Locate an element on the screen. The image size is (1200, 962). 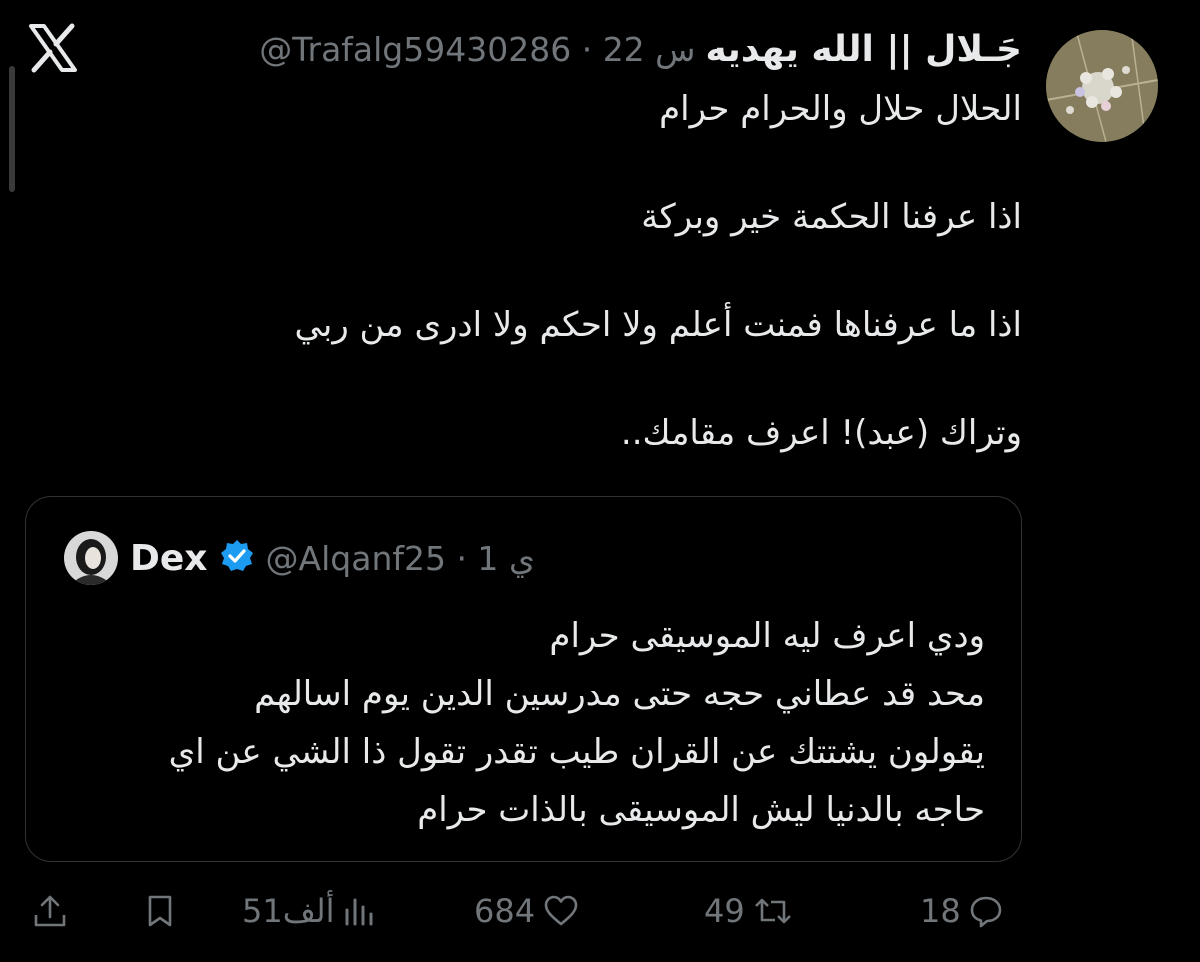
action-bar: 18 49 684 51ألف is located at coordinates (600, 911).